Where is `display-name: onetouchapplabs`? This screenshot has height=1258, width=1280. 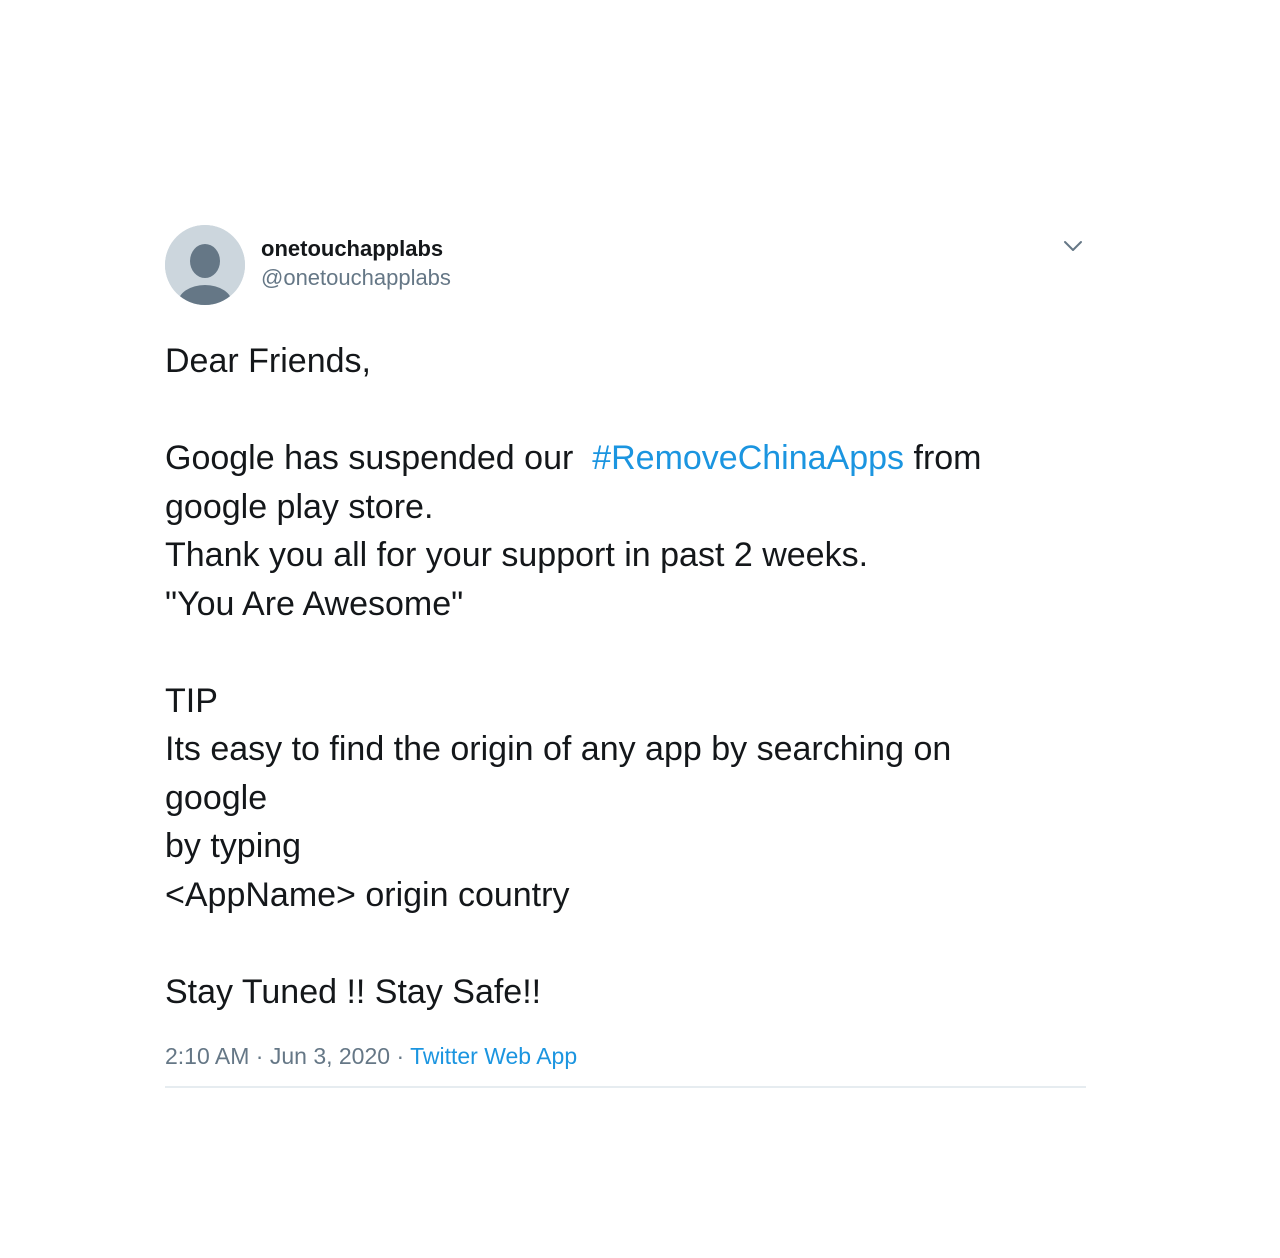 display-name: onetouchapplabs is located at coordinates (356, 249).